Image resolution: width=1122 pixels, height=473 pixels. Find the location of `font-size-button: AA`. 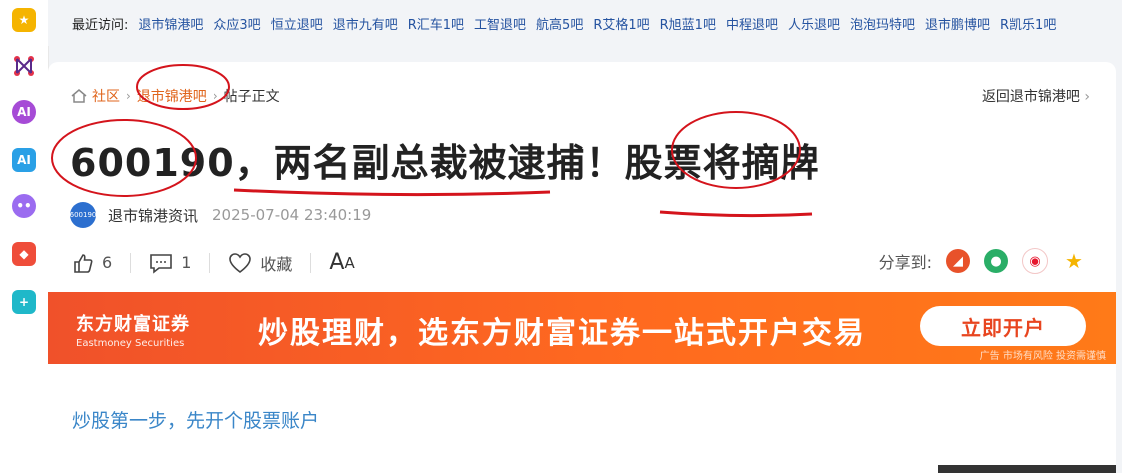

font-size-button: AA is located at coordinates (341, 262).